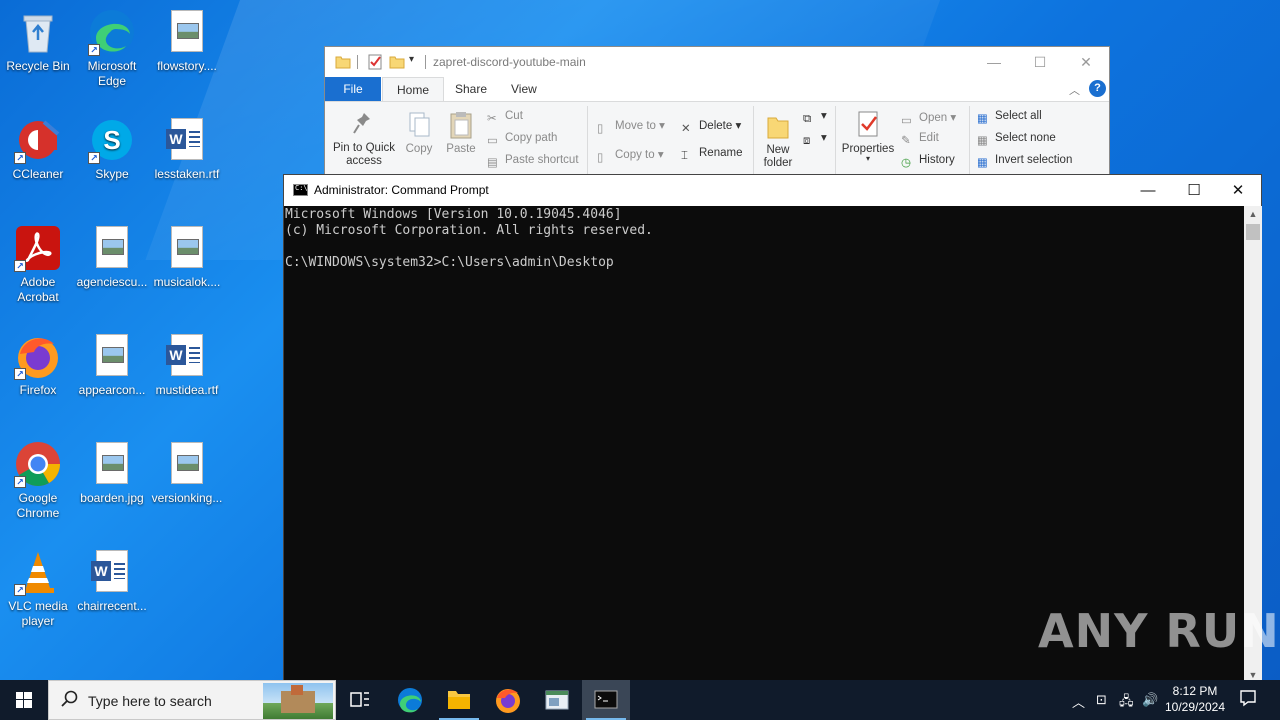 This screenshot has width=1280, height=720. Describe the element at coordinates (514, 116) in the screenshot. I see `cut-label: Cut` at that location.